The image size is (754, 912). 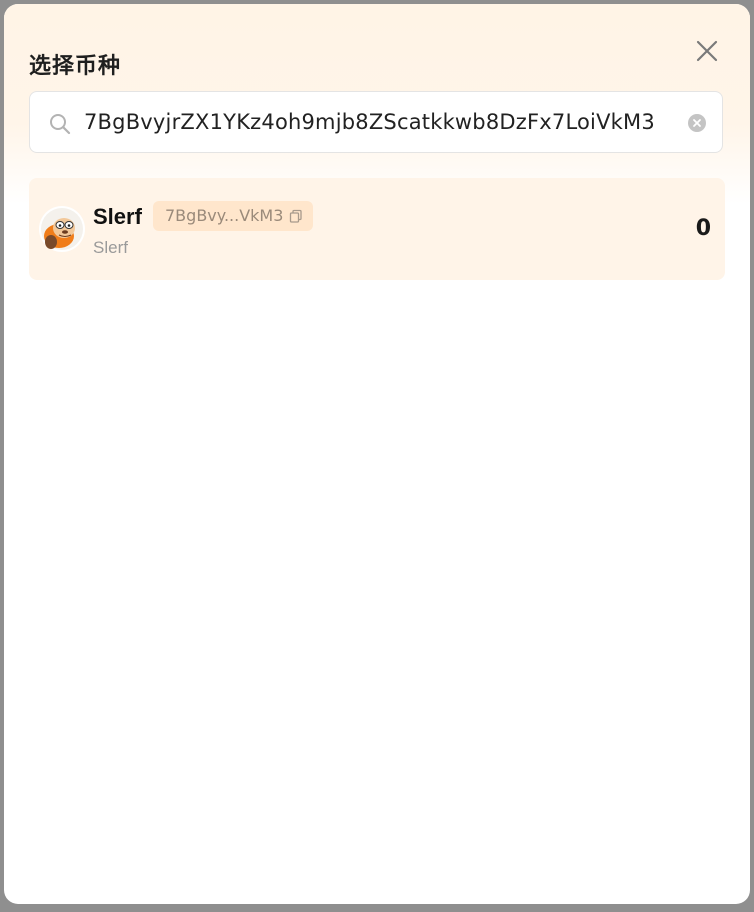 I want to click on search-icon, so click(x=60, y=124).